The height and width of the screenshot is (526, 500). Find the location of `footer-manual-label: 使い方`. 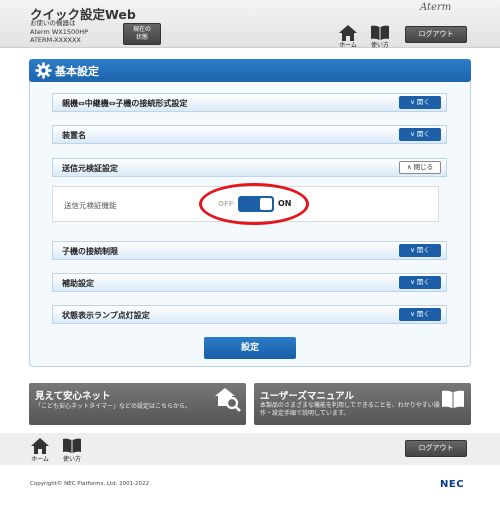

footer-manual-label: 使い方 is located at coordinates (72, 458).